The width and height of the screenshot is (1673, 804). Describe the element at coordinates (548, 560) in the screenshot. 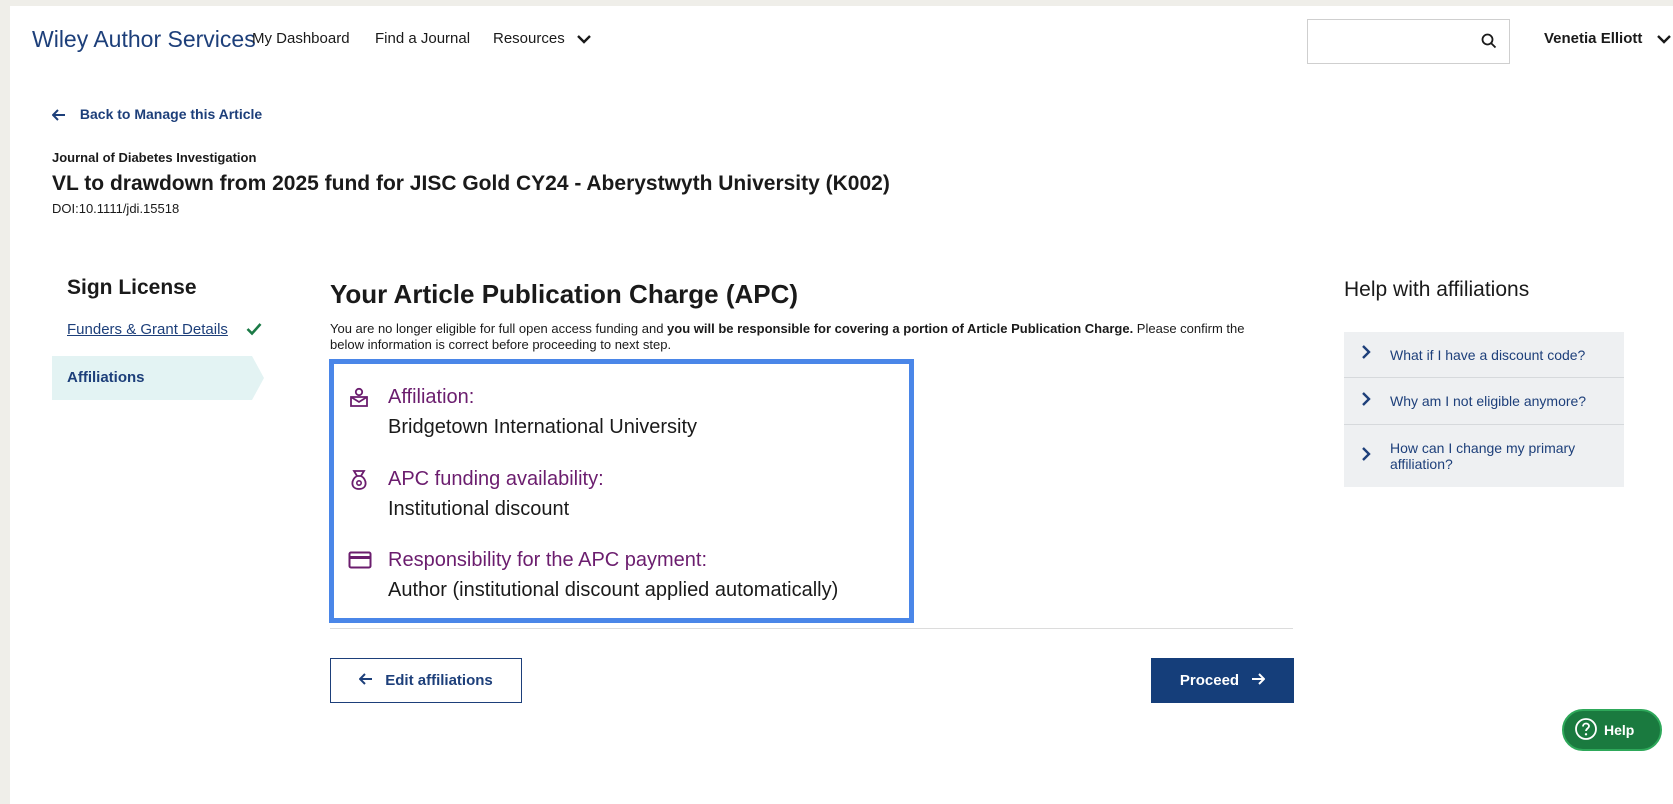

I see `apc-responsibility-label: Responsibility for the APC payment:` at that location.